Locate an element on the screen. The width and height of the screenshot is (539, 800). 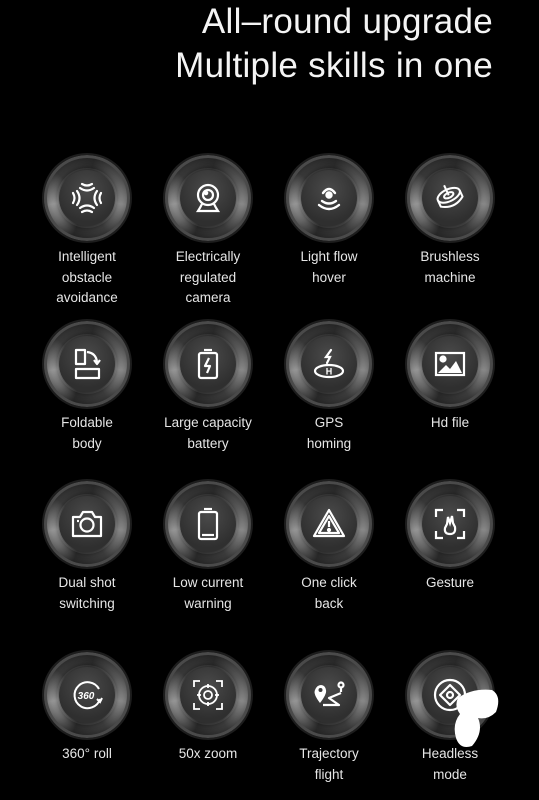
feature-label: Dual shot switching is located at coordinates (87, 593).